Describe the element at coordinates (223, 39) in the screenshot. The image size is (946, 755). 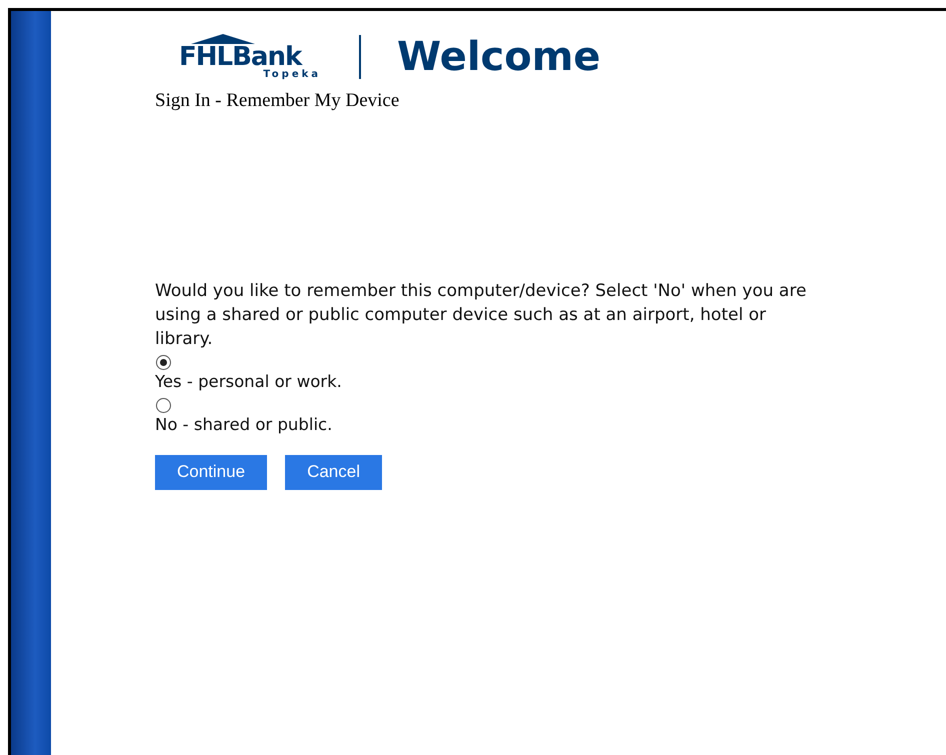
I see `roof-icon` at that location.